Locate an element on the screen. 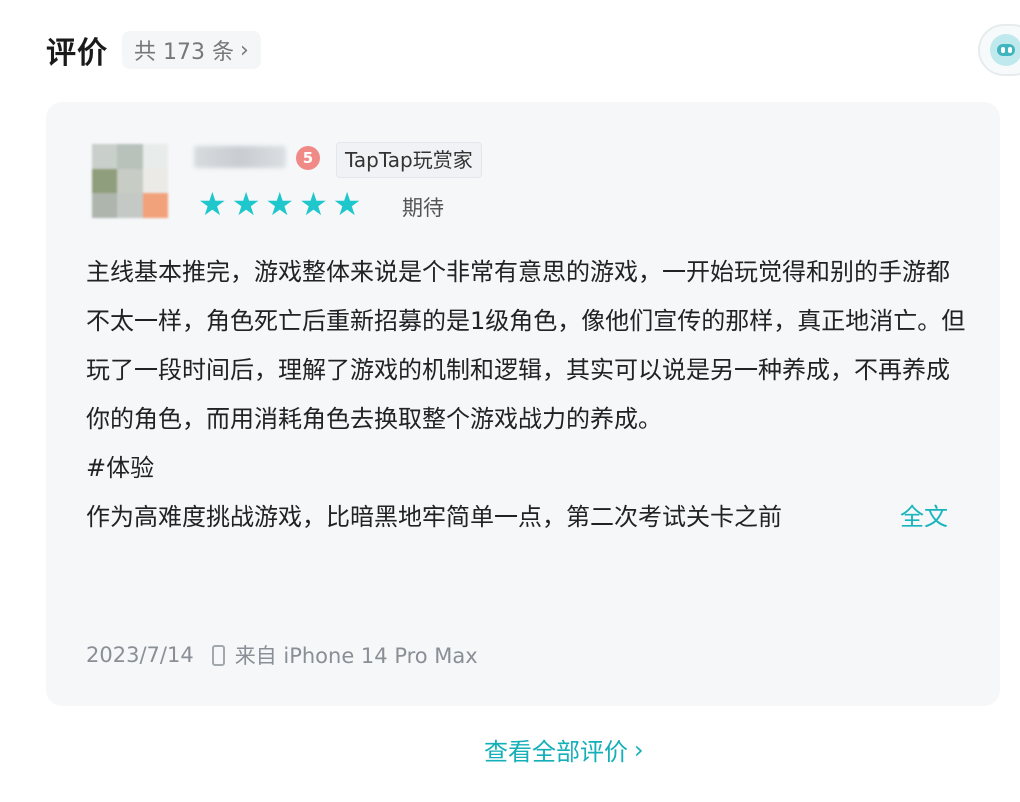  review-device: 来自 iPhone 14 Pro Max is located at coordinates (356, 656).